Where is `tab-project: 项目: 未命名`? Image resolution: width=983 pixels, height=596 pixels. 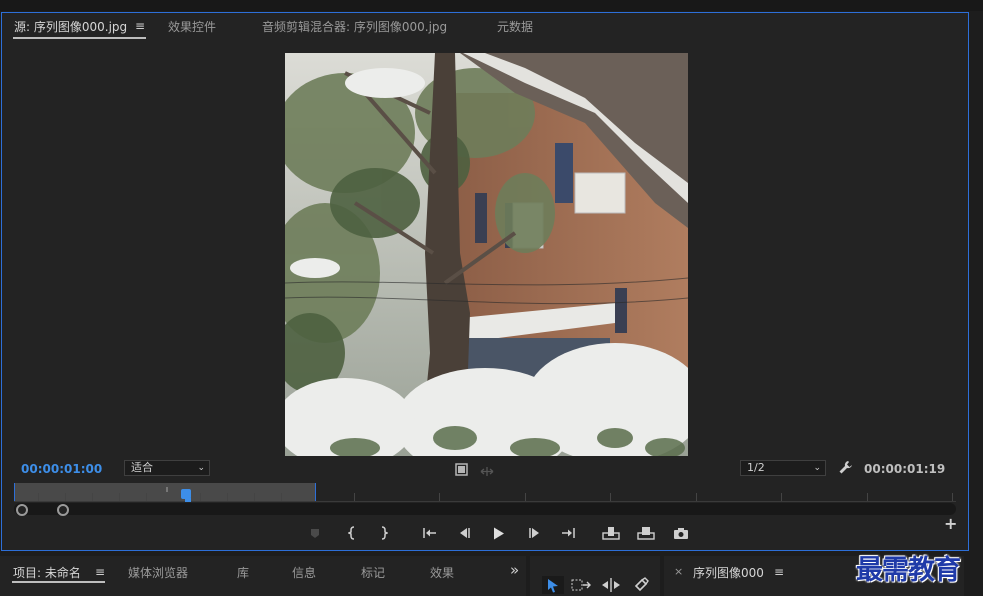
tab-project: 项目: 未命名 is located at coordinates (47, 572).